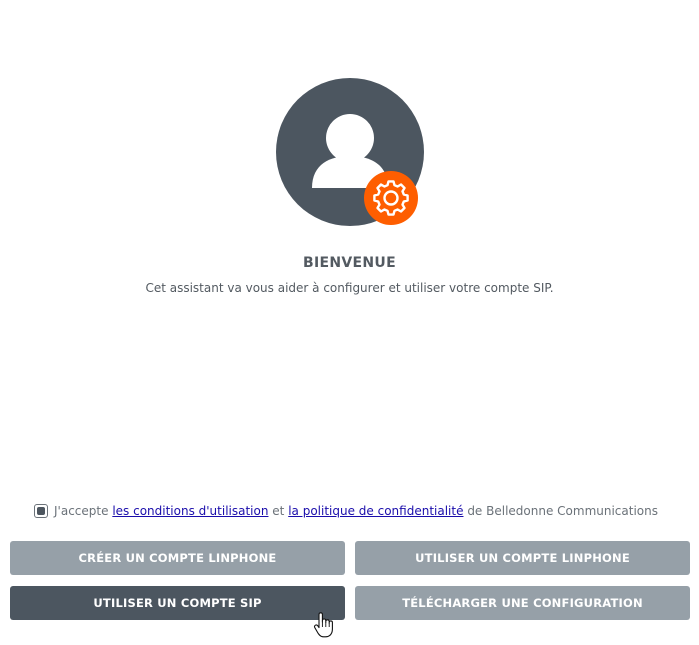 This screenshot has height=645, width=699. Describe the element at coordinates (81, 511) in the screenshot. I see `terms-prefix: J'accepte` at that location.